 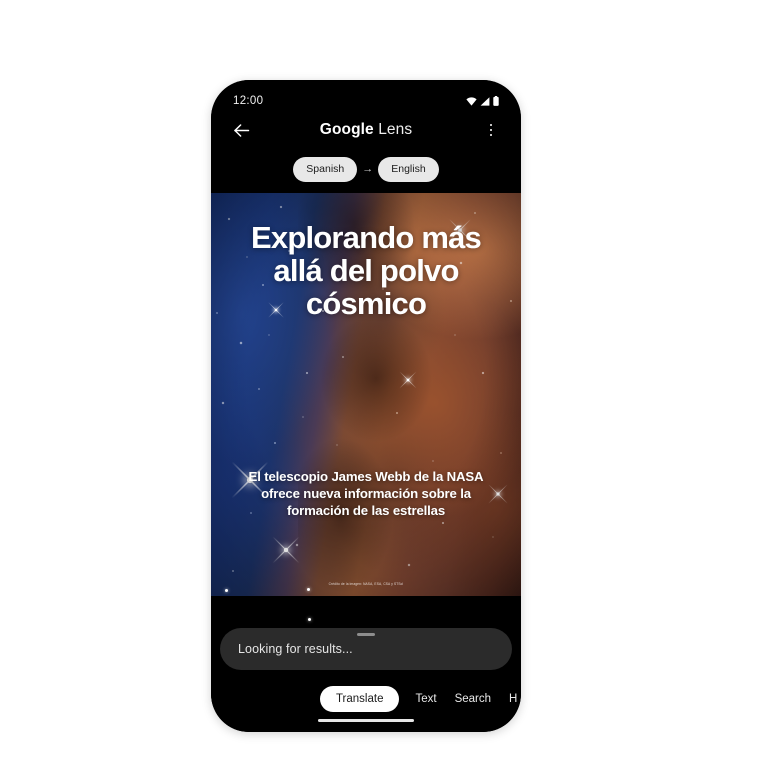 I want to click on app-title-brand: Google, so click(x=346, y=129).